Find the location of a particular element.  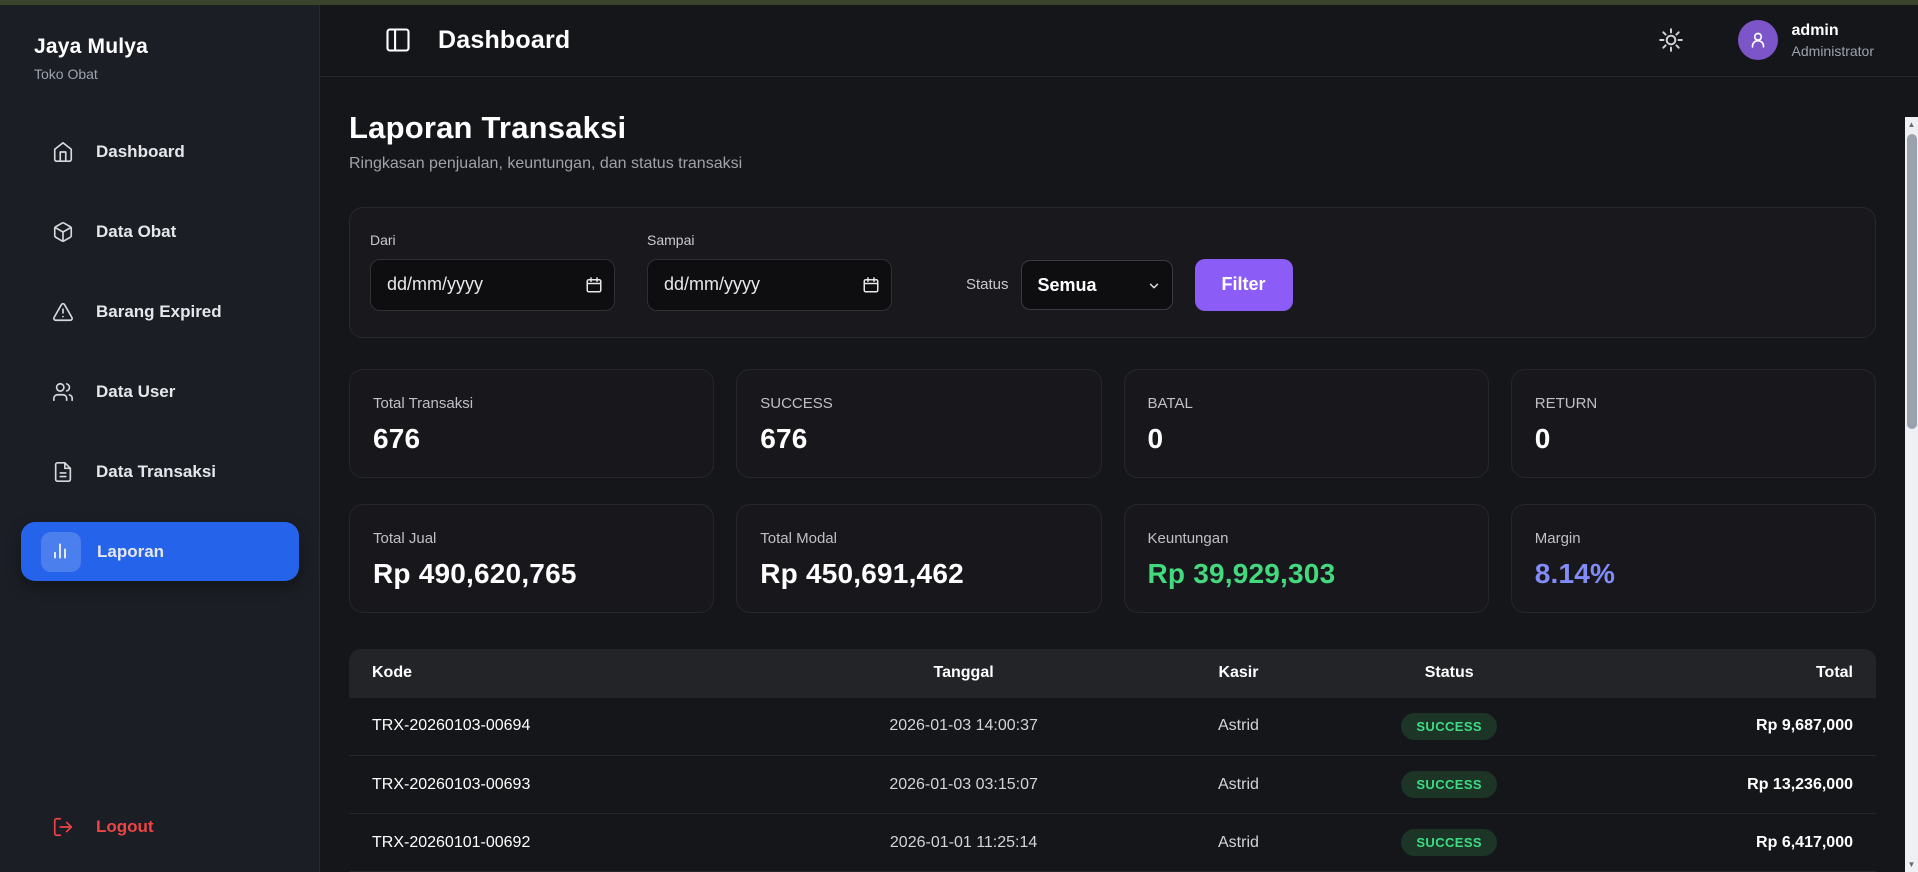

table-header: Kode Tanggal Kasir Status Total is located at coordinates (1112, 673).